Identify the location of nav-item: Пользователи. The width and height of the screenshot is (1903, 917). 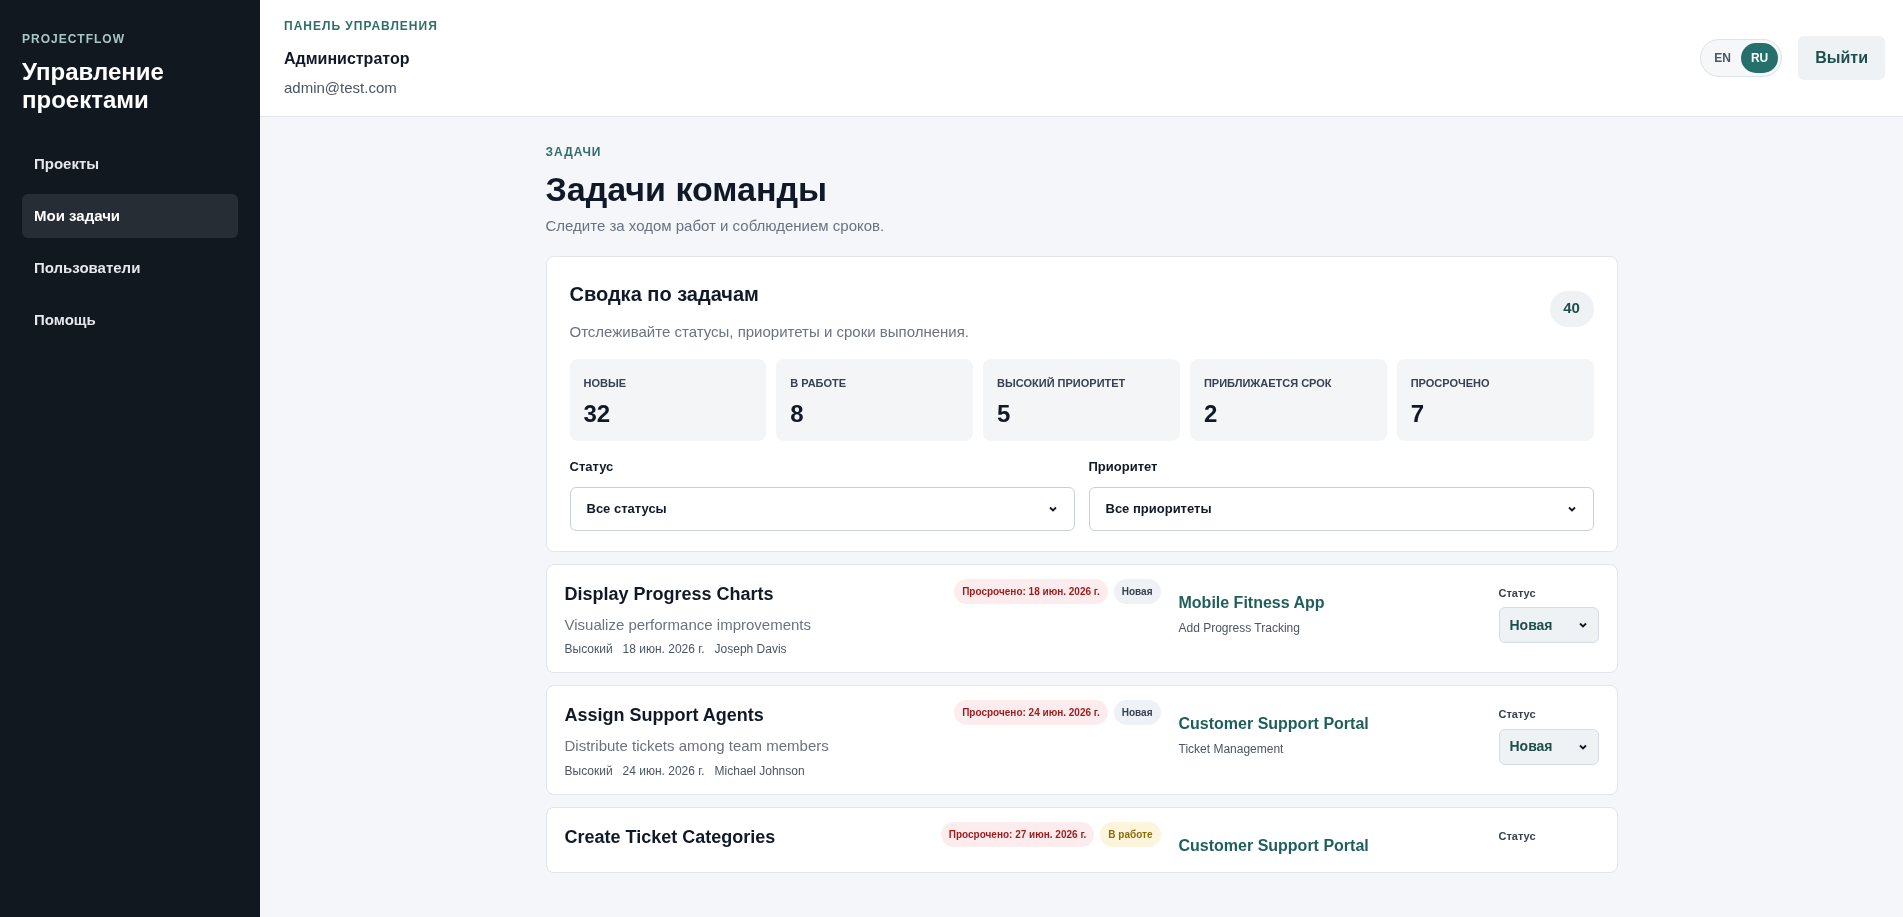
(130, 268).